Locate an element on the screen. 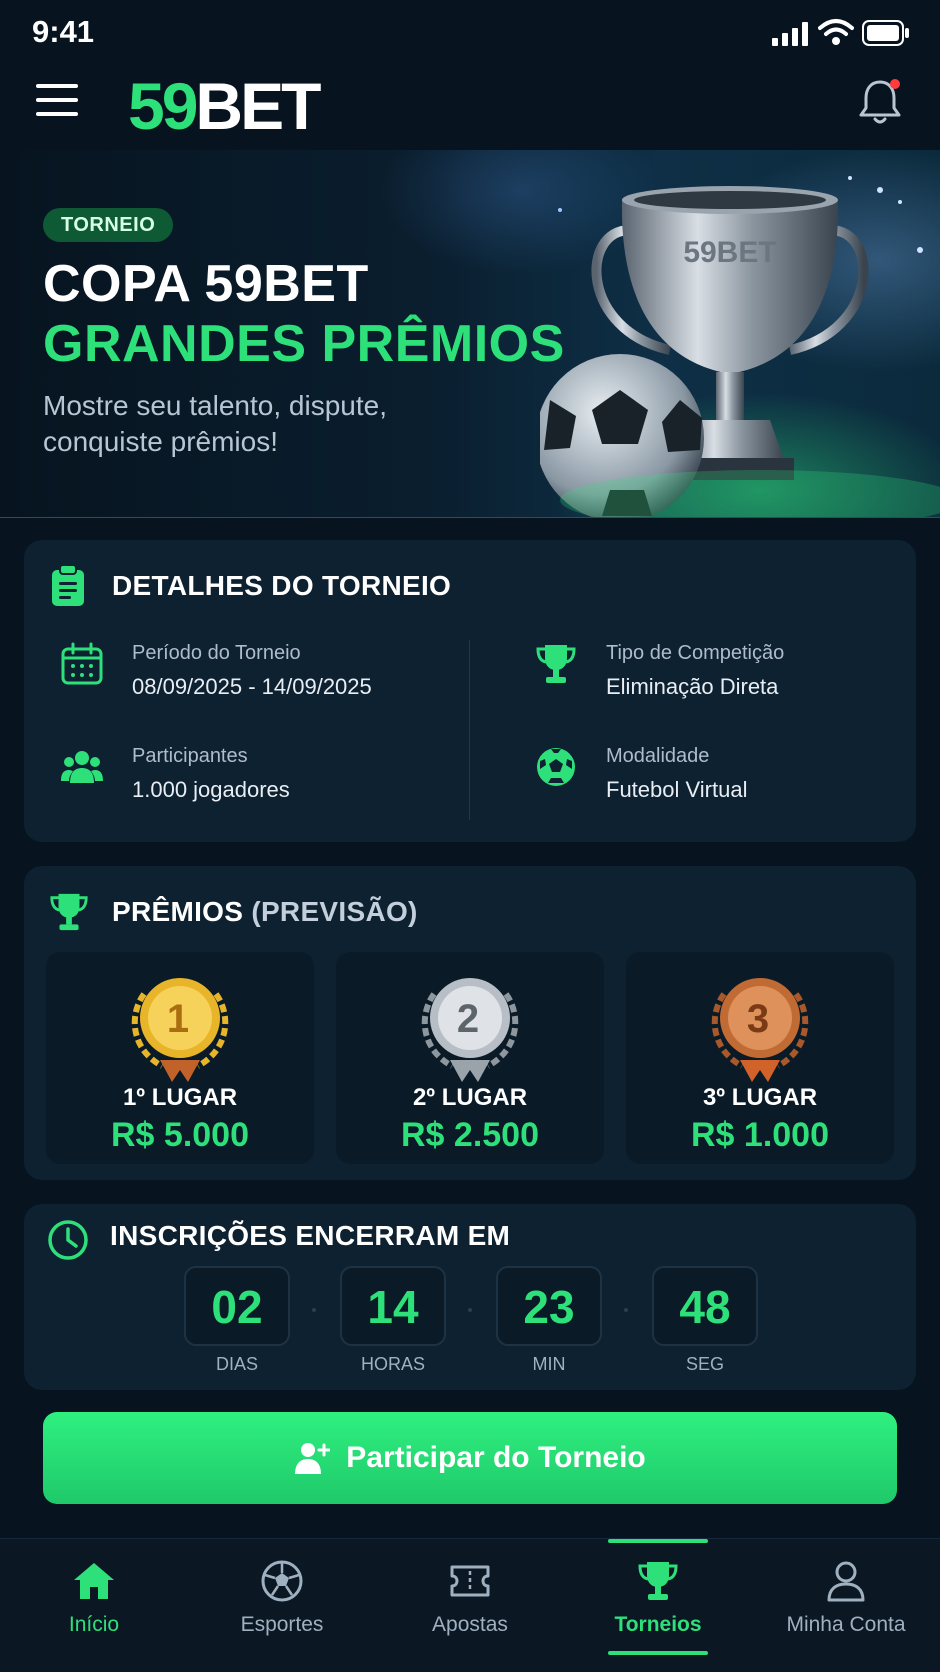 Image resolution: width=940 pixels, height=1672 pixels. prizes-title: PRÊMIOS (PREVISÃO) is located at coordinates (265, 911).